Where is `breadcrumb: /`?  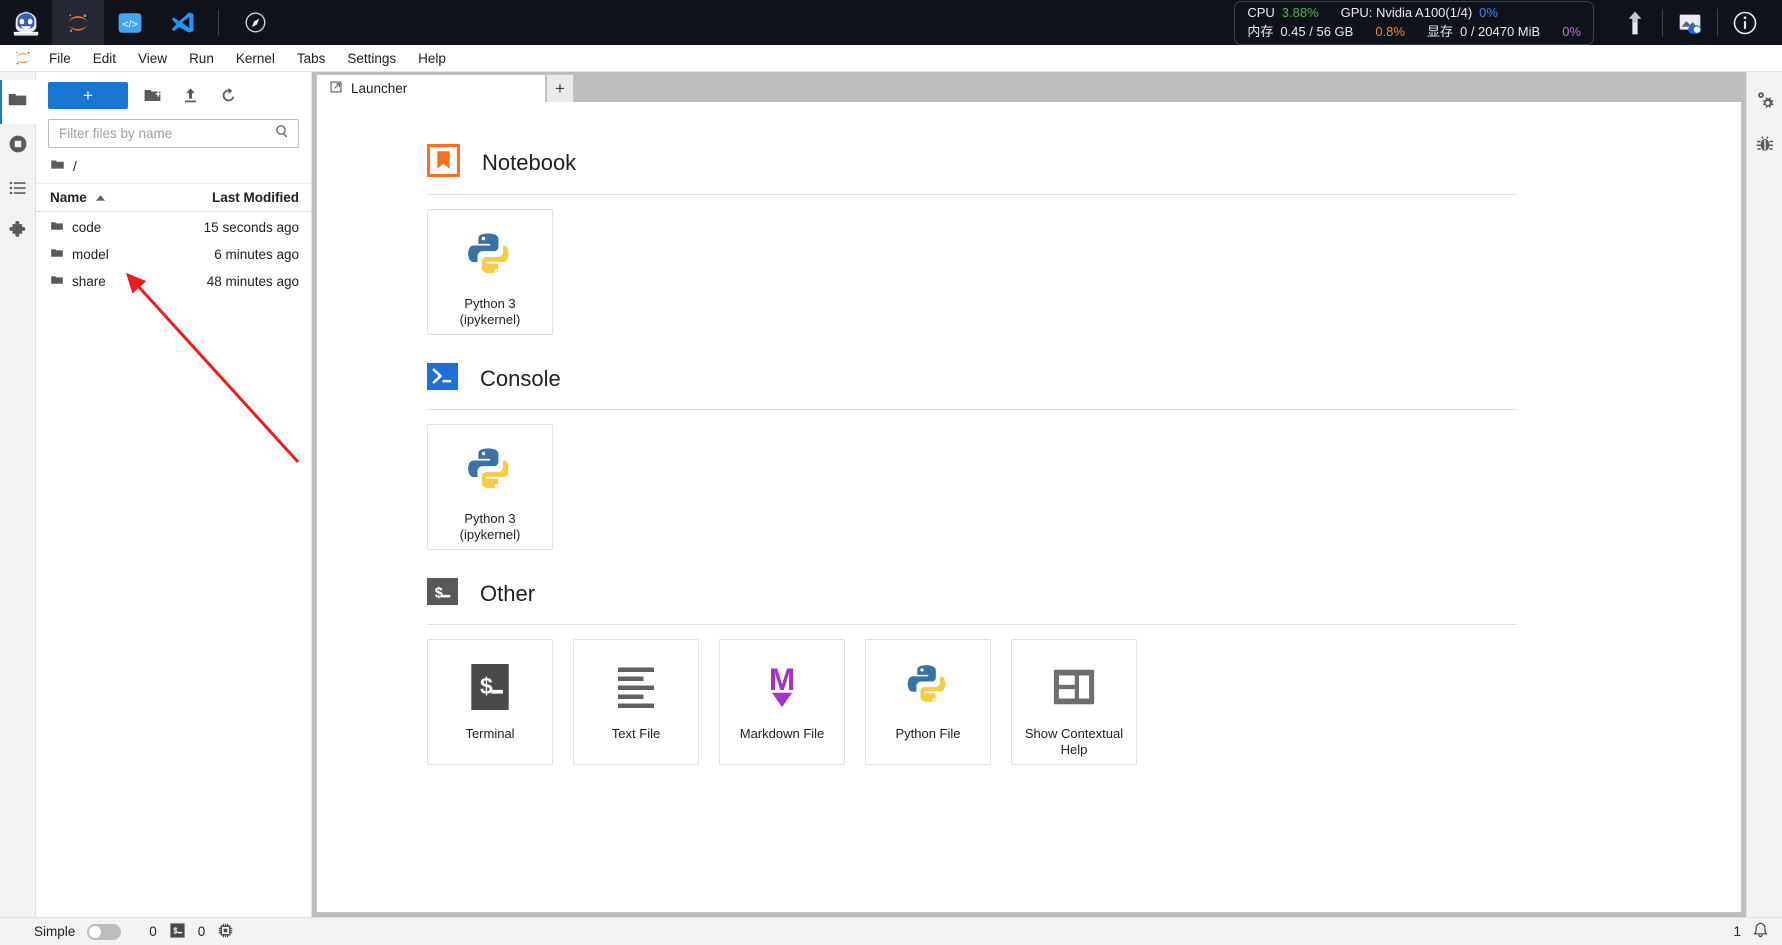 breadcrumb: / is located at coordinates (173, 166).